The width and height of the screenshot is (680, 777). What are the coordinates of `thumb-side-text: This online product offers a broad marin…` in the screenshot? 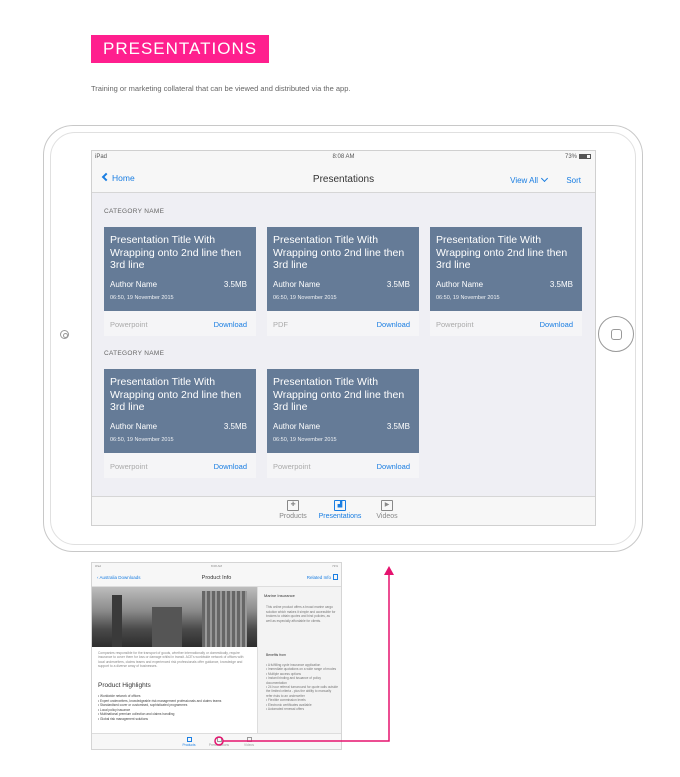 It's located at (301, 614).